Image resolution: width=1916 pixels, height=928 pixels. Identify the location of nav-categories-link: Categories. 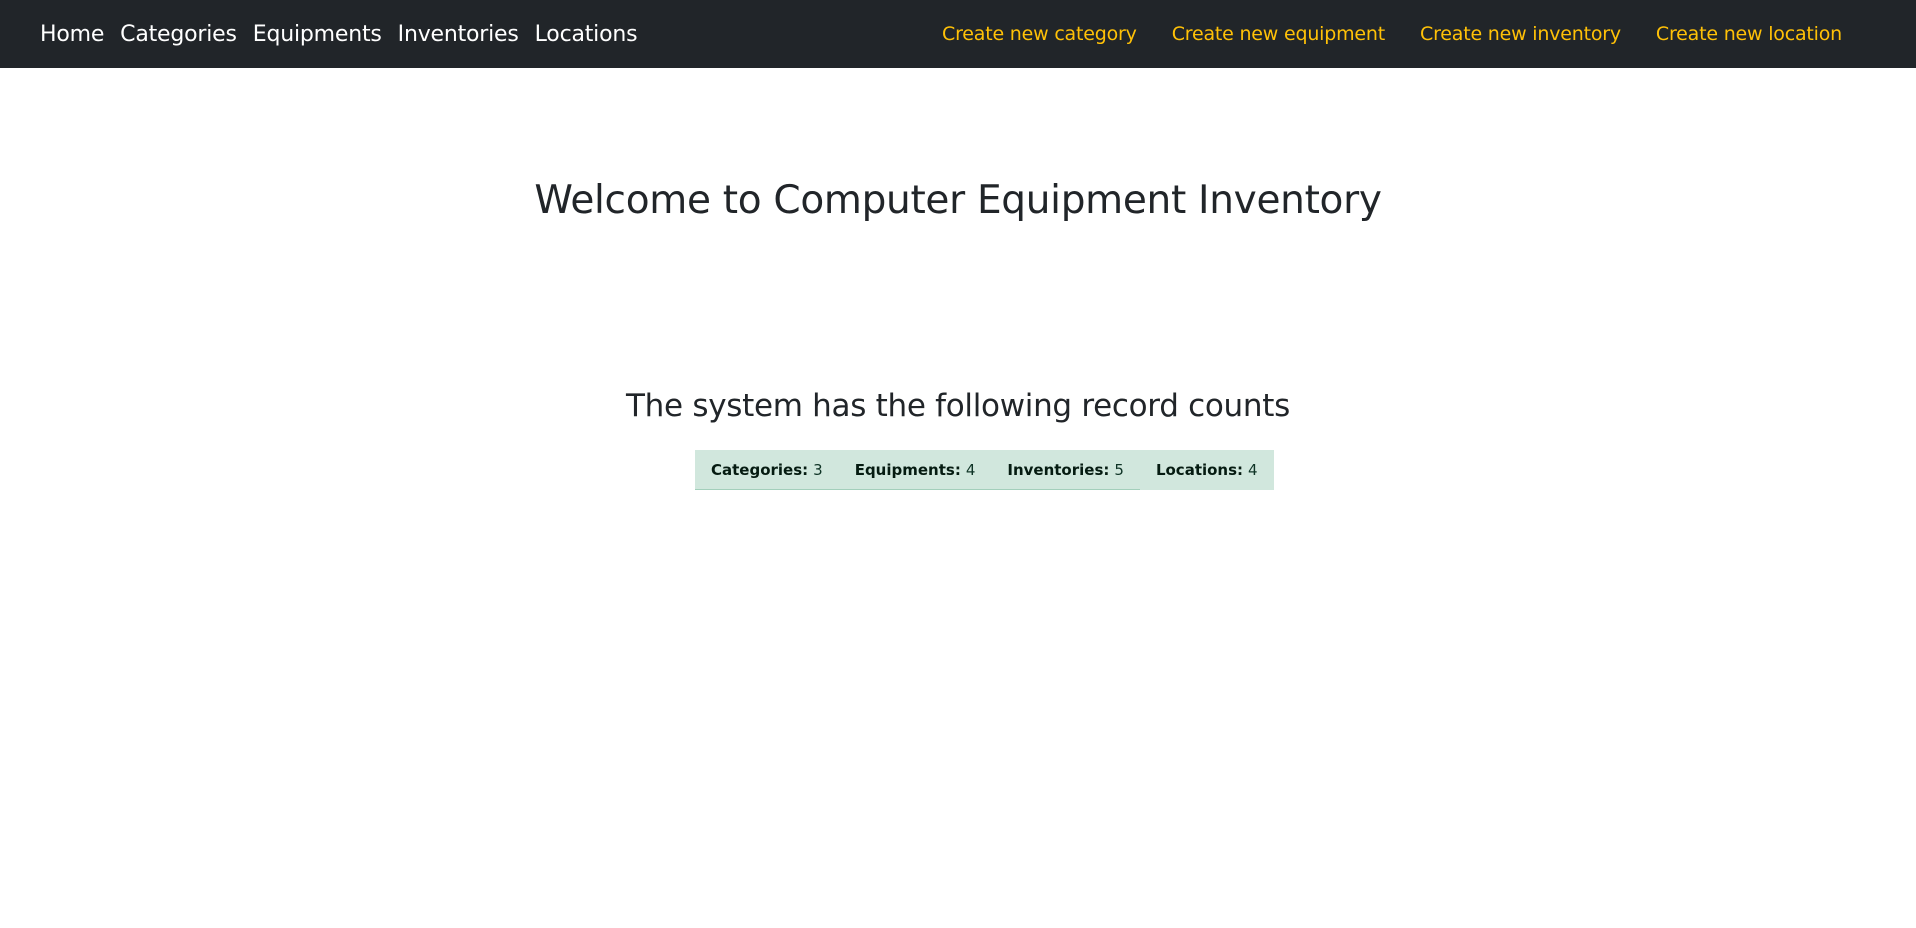
(178, 34).